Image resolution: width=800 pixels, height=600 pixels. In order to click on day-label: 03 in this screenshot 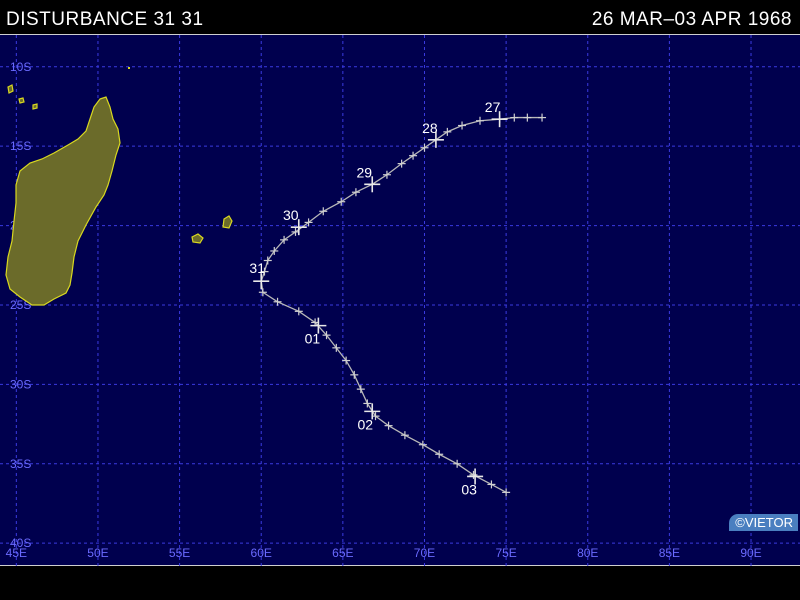, I will do `click(469, 489)`.